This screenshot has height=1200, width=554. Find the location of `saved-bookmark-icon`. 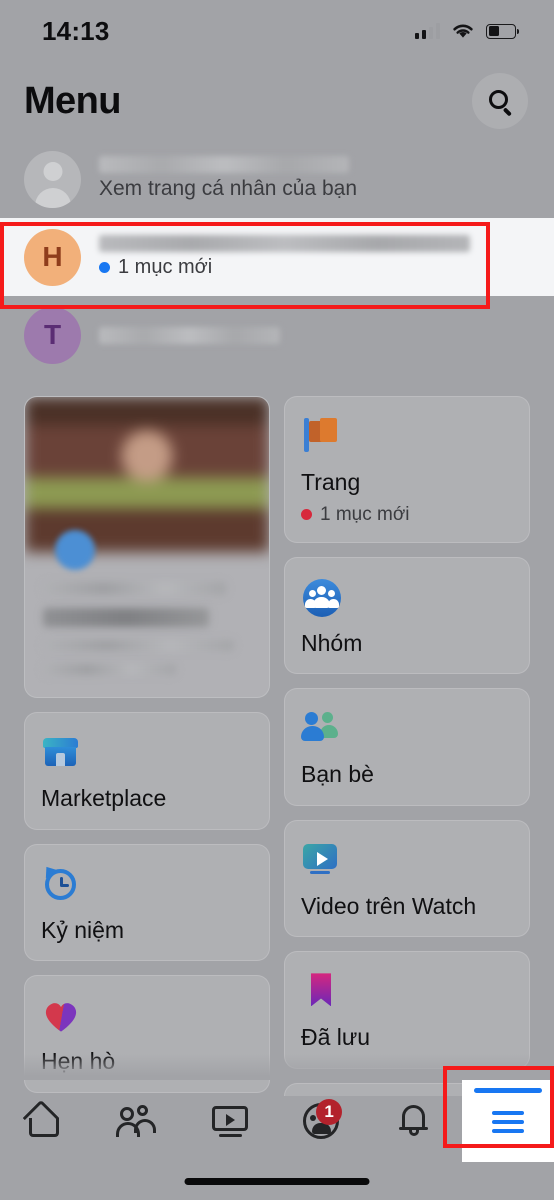

saved-bookmark-icon is located at coordinates (322, 992).